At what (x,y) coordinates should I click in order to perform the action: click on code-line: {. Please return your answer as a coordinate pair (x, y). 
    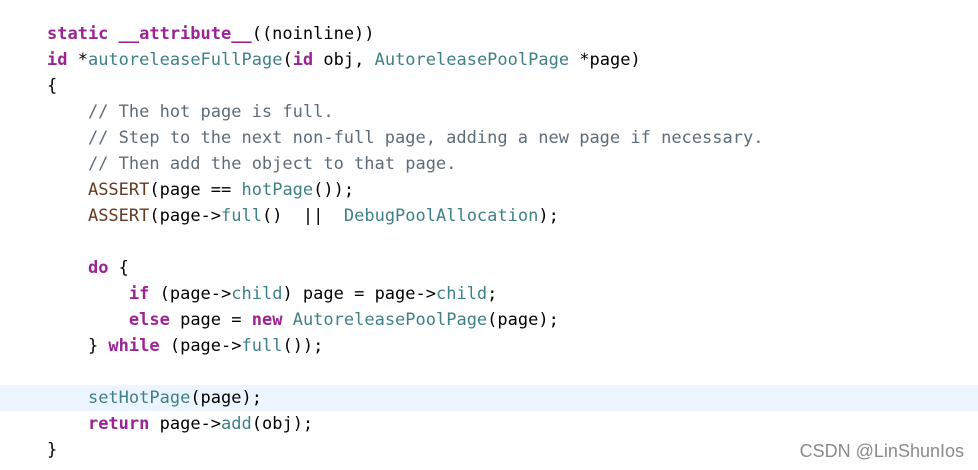
    Looking at the image, I should click on (489, 86).